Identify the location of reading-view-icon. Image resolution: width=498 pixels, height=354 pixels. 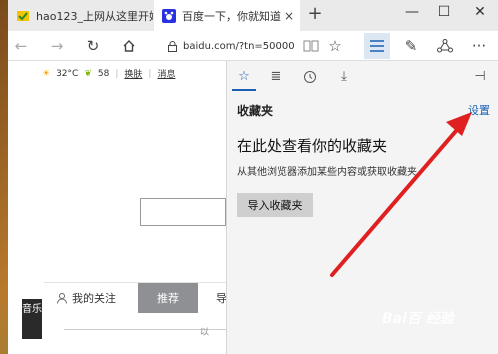
(311, 46).